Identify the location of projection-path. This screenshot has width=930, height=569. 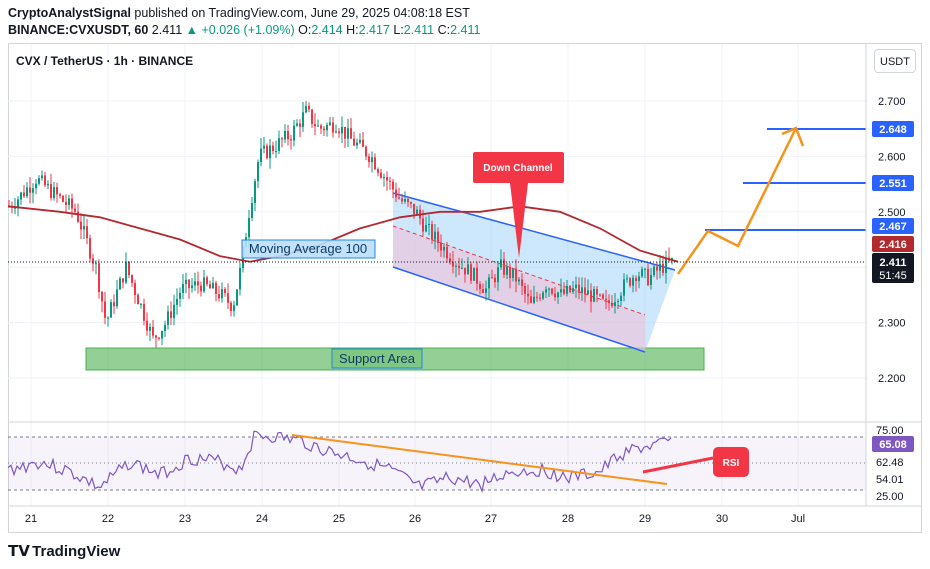
(737, 201).